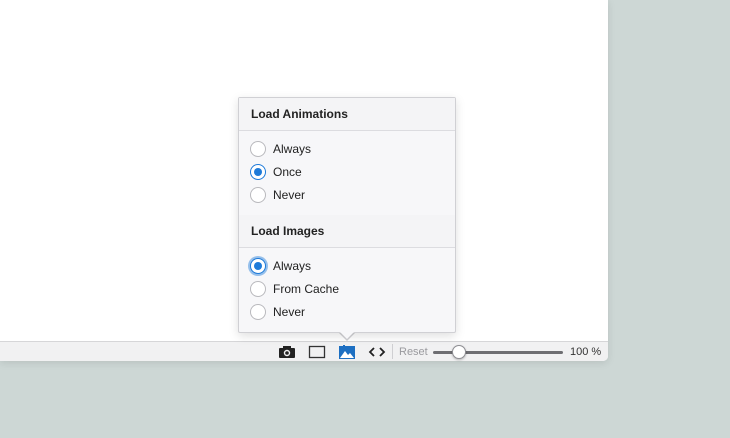 This screenshot has height=438, width=730. What do you see at coordinates (347, 335) in the screenshot?
I see `popover-arrow` at bounding box center [347, 335].